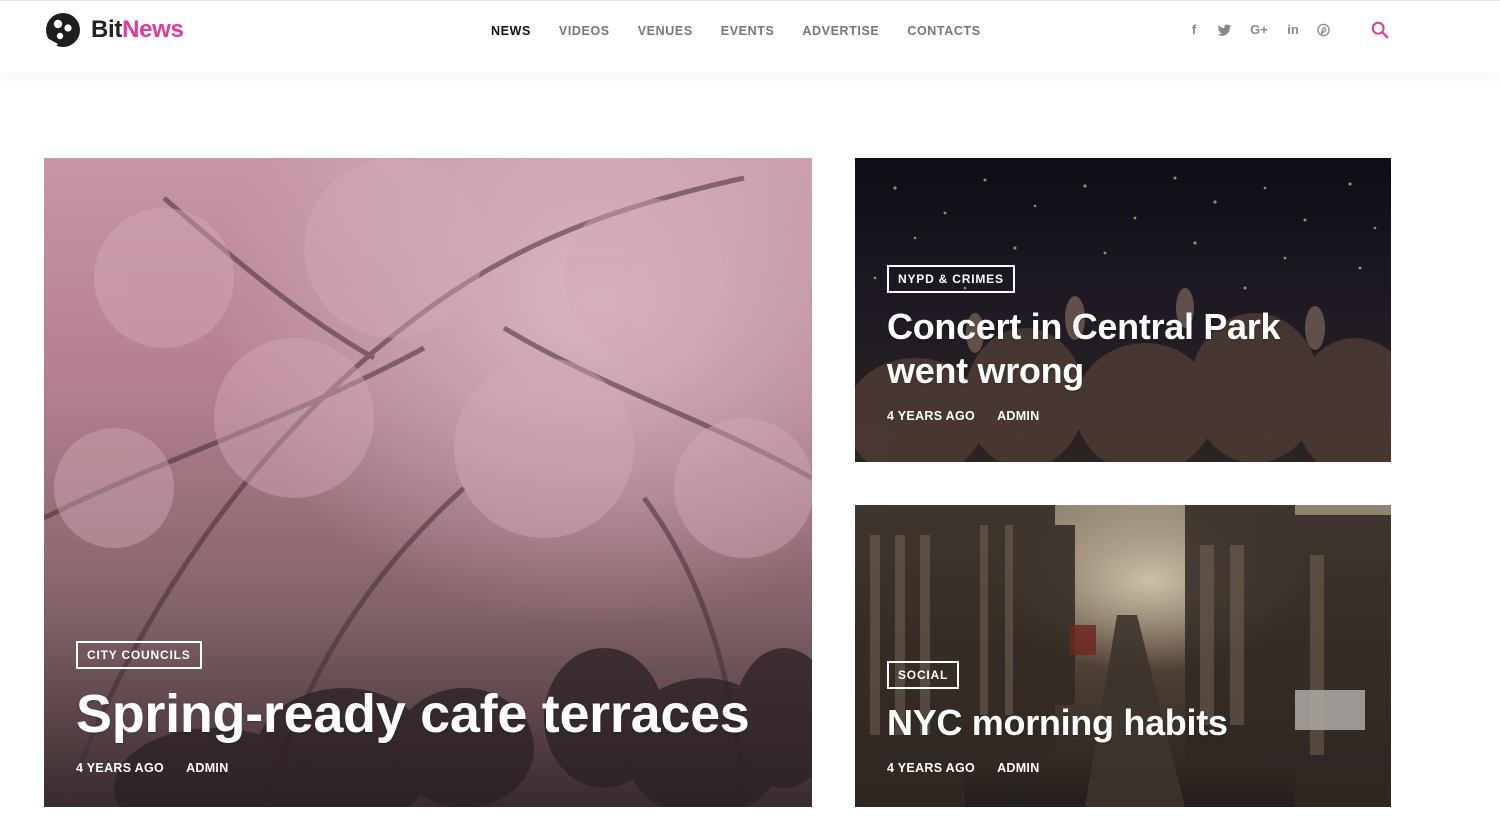 The image size is (1500, 829). What do you see at coordinates (1324, 30) in the screenshot?
I see `pinterest-icon` at bounding box center [1324, 30].